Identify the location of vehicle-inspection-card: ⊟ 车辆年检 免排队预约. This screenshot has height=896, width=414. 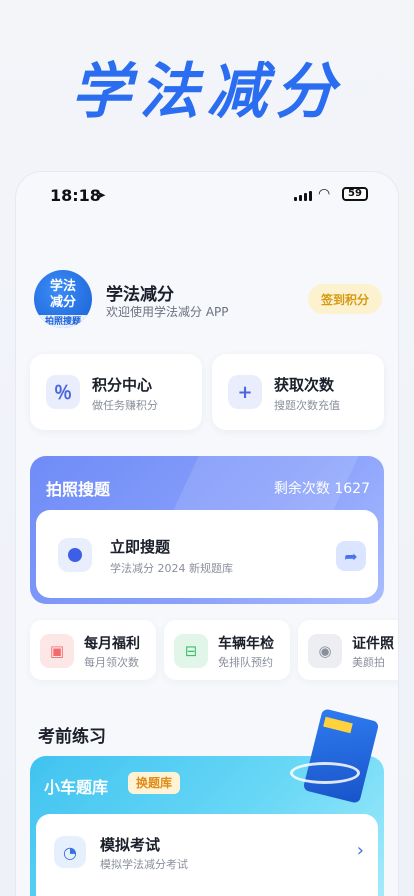
(227, 650).